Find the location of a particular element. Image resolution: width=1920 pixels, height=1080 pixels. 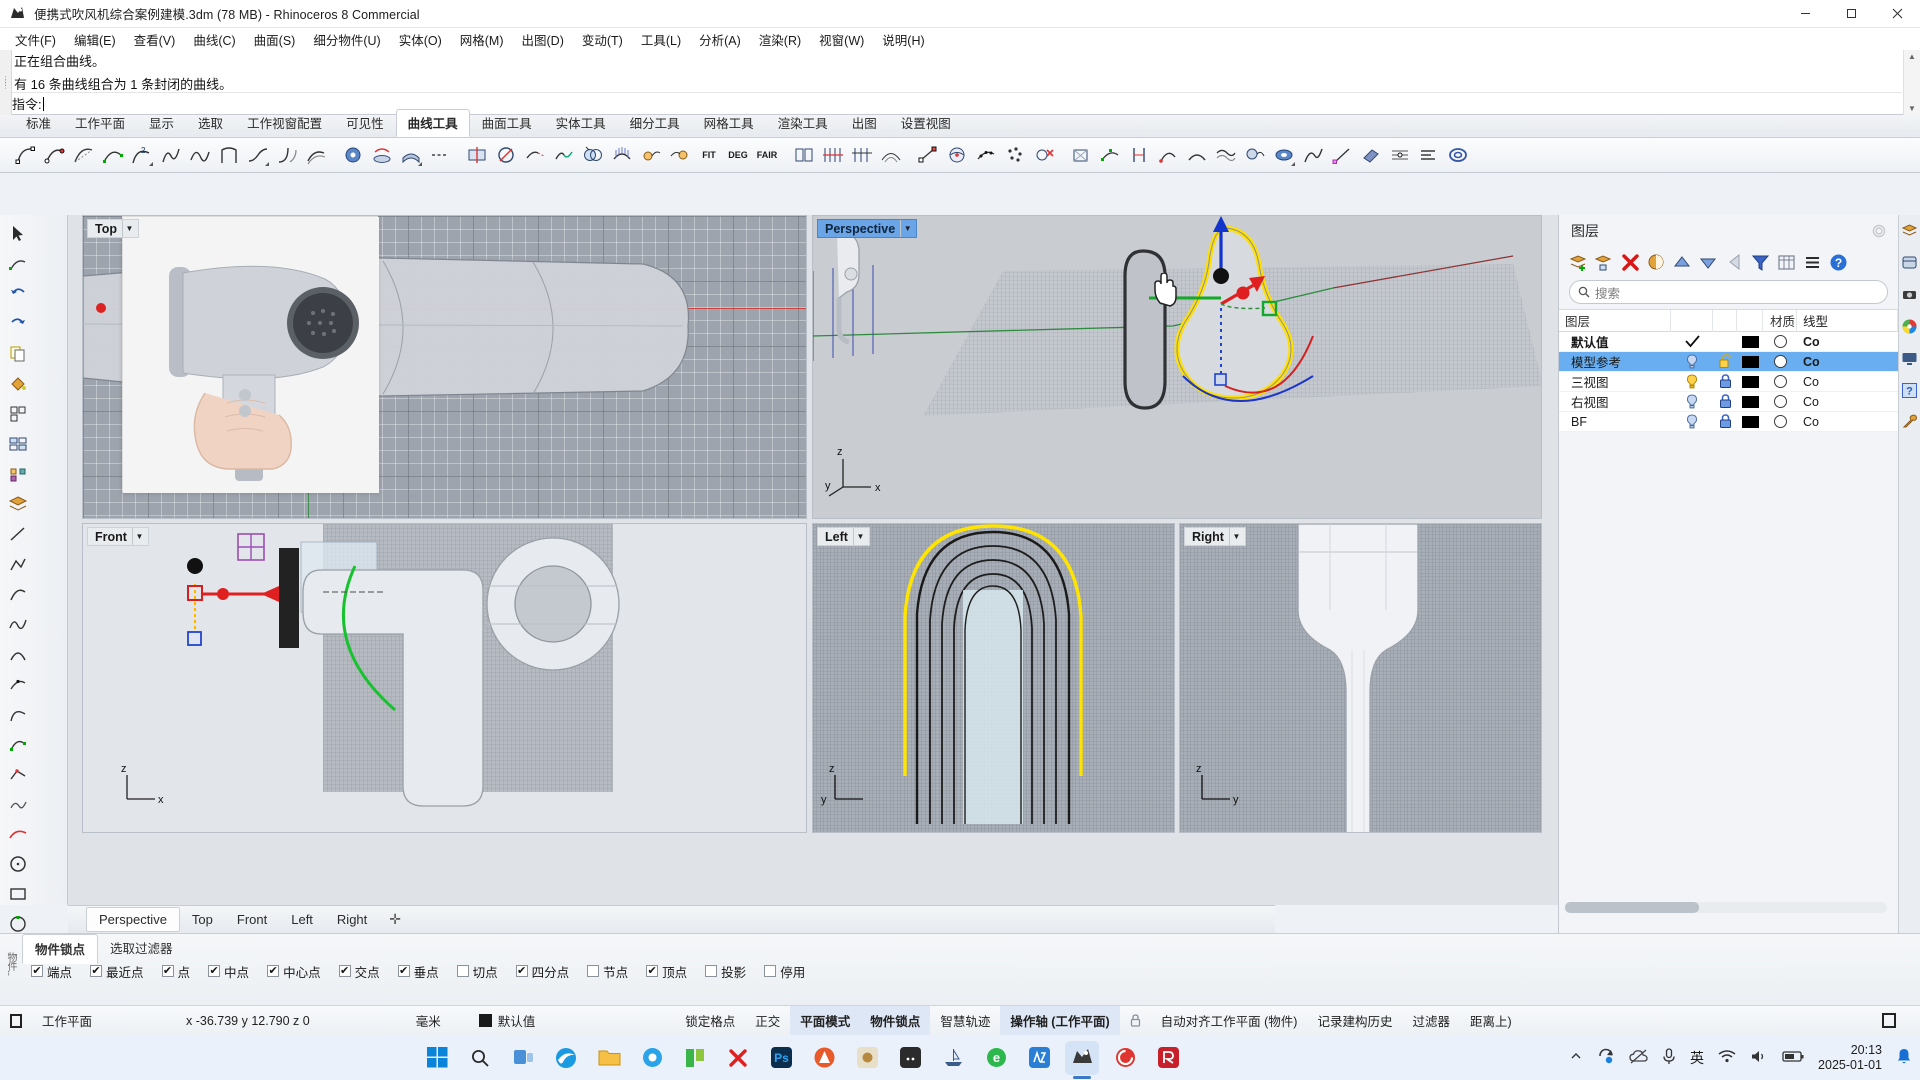

menu-solid: 实体(O) is located at coordinates (420, 39).